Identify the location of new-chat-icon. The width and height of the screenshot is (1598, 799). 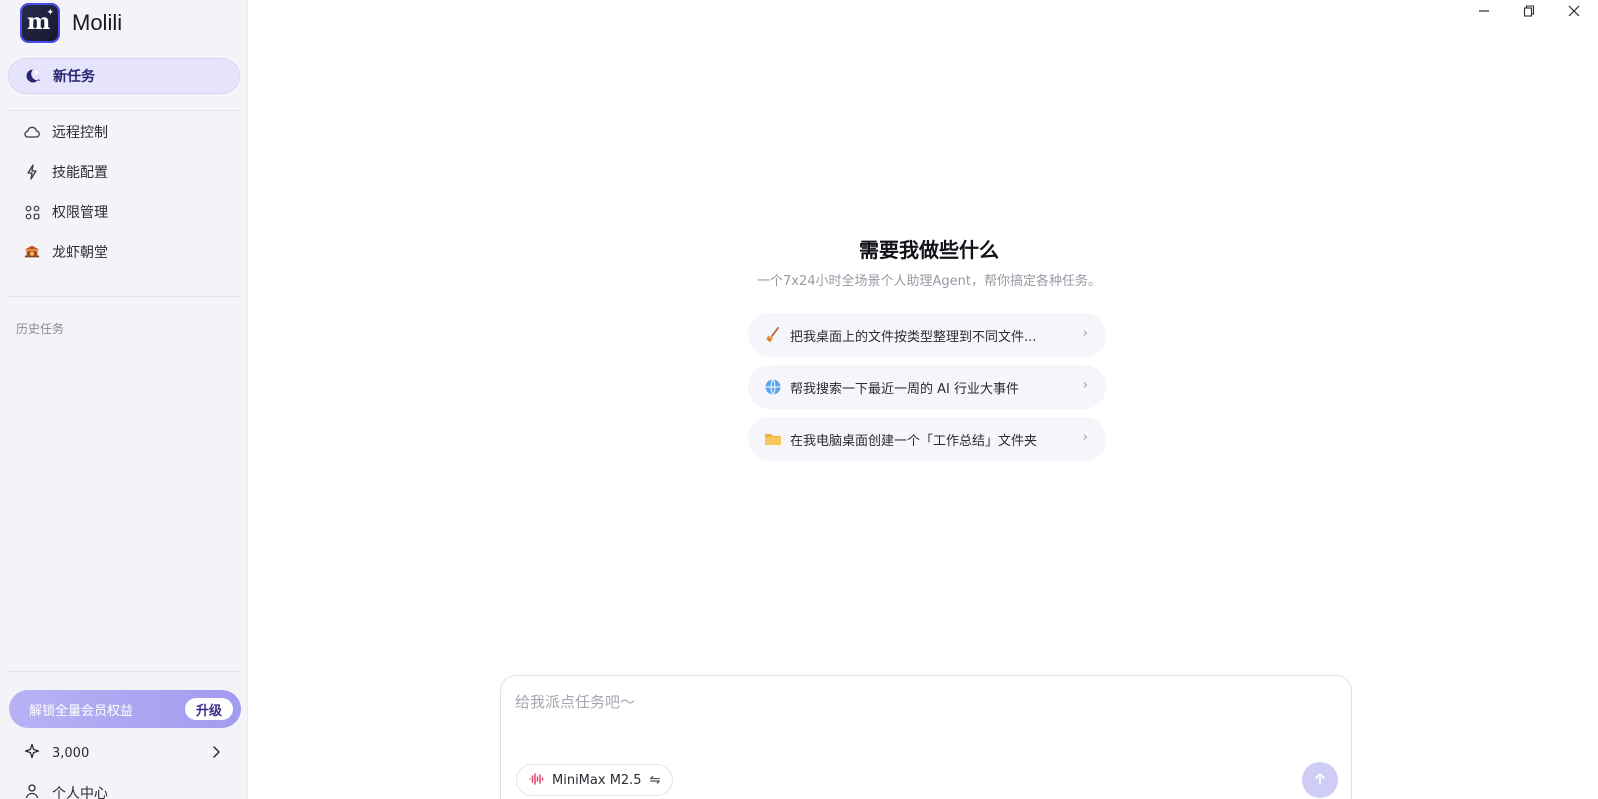
(33, 76).